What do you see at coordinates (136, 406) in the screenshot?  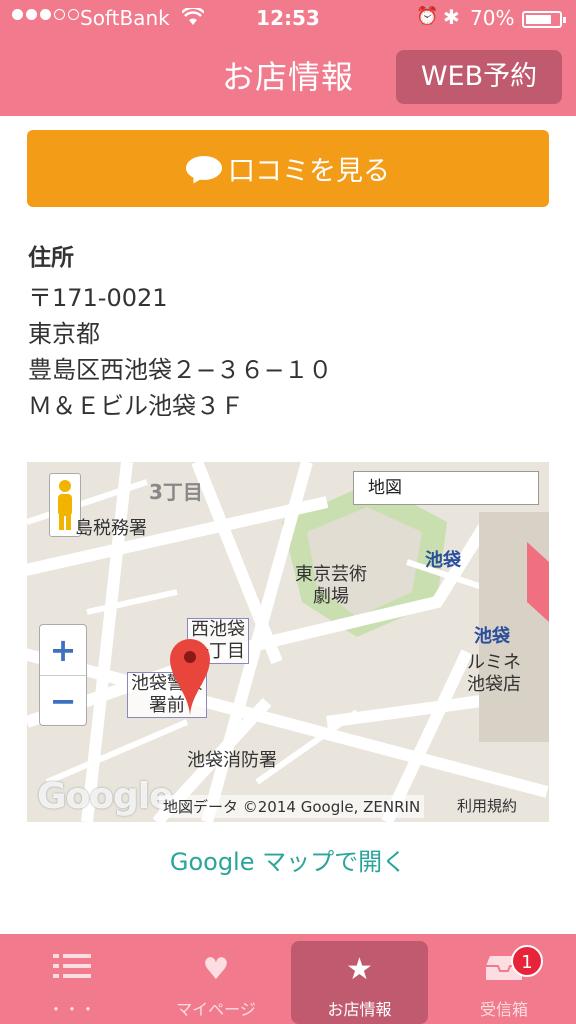 I see `address-building: Ｍ＆Ｅビル池袋３Ｆ` at bounding box center [136, 406].